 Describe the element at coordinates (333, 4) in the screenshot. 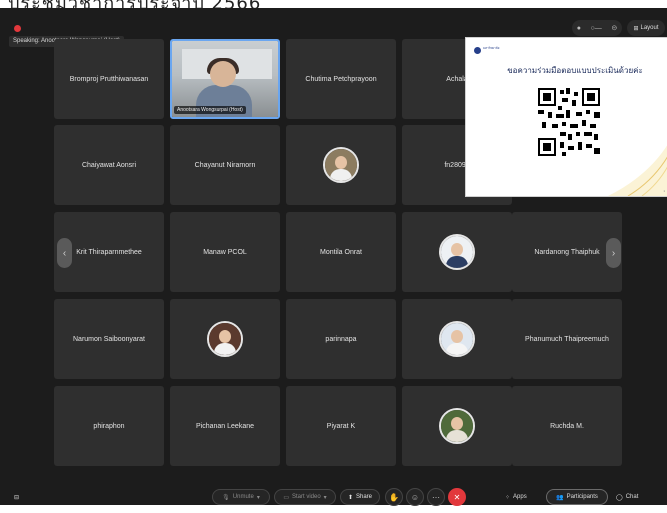

I see `page-top-strip: ประชุมวิชาการประจำปี 2566` at that location.